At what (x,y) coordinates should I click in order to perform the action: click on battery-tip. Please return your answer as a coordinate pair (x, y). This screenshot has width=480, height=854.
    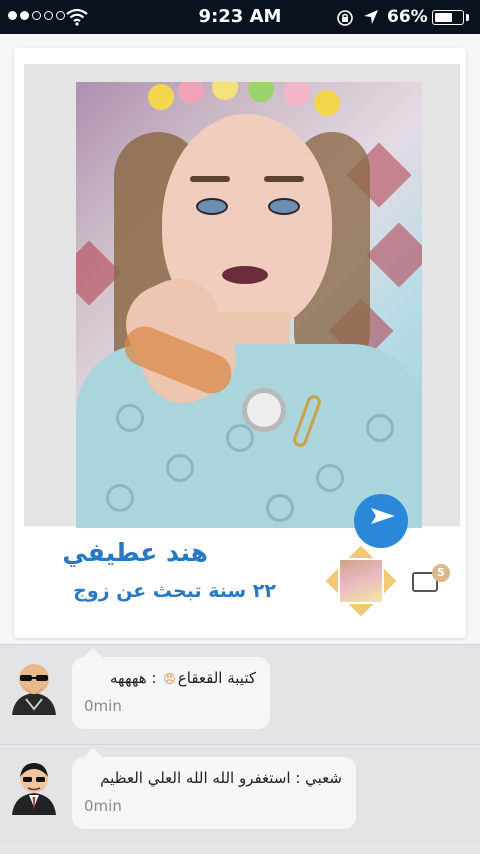
    Looking at the image, I should click on (467, 17).